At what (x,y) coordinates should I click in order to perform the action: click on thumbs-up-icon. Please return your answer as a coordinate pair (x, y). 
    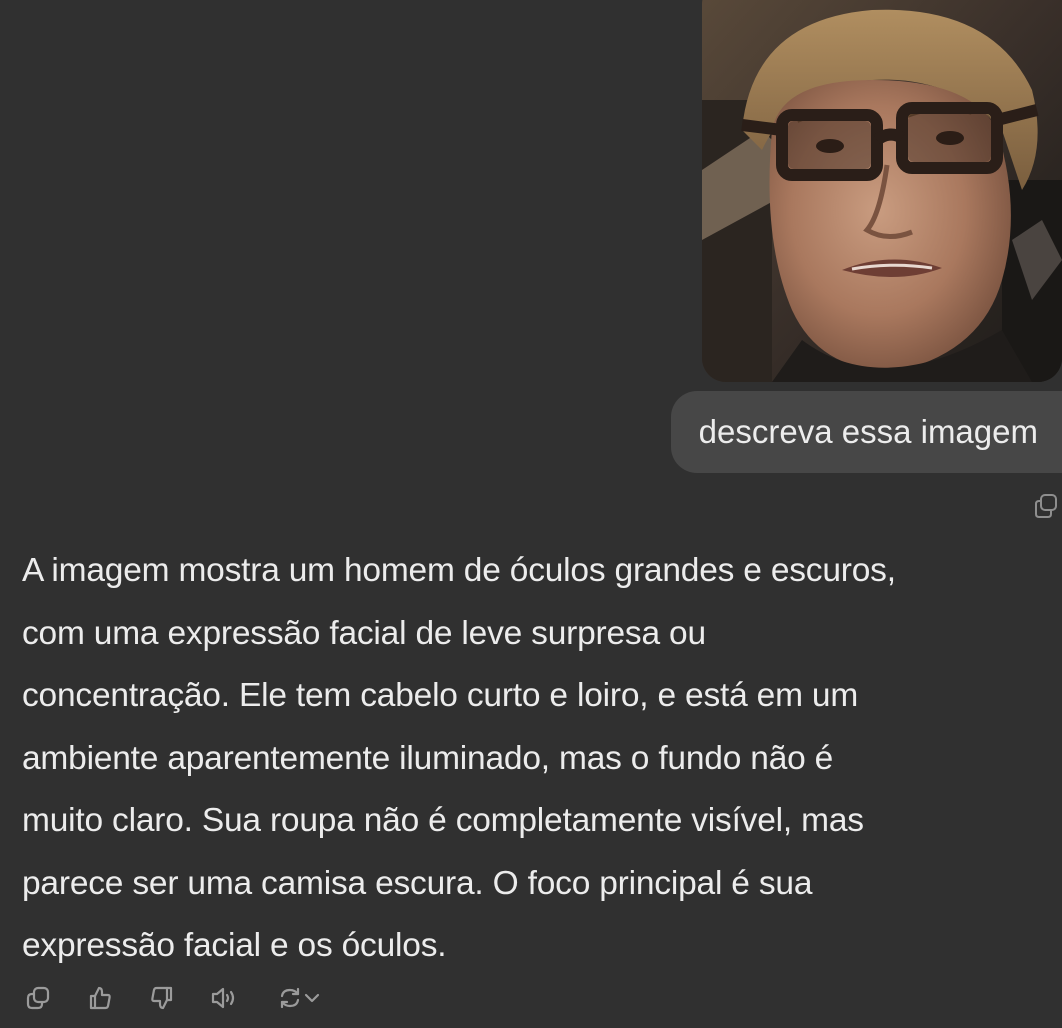
    Looking at the image, I should click on (100, 998).